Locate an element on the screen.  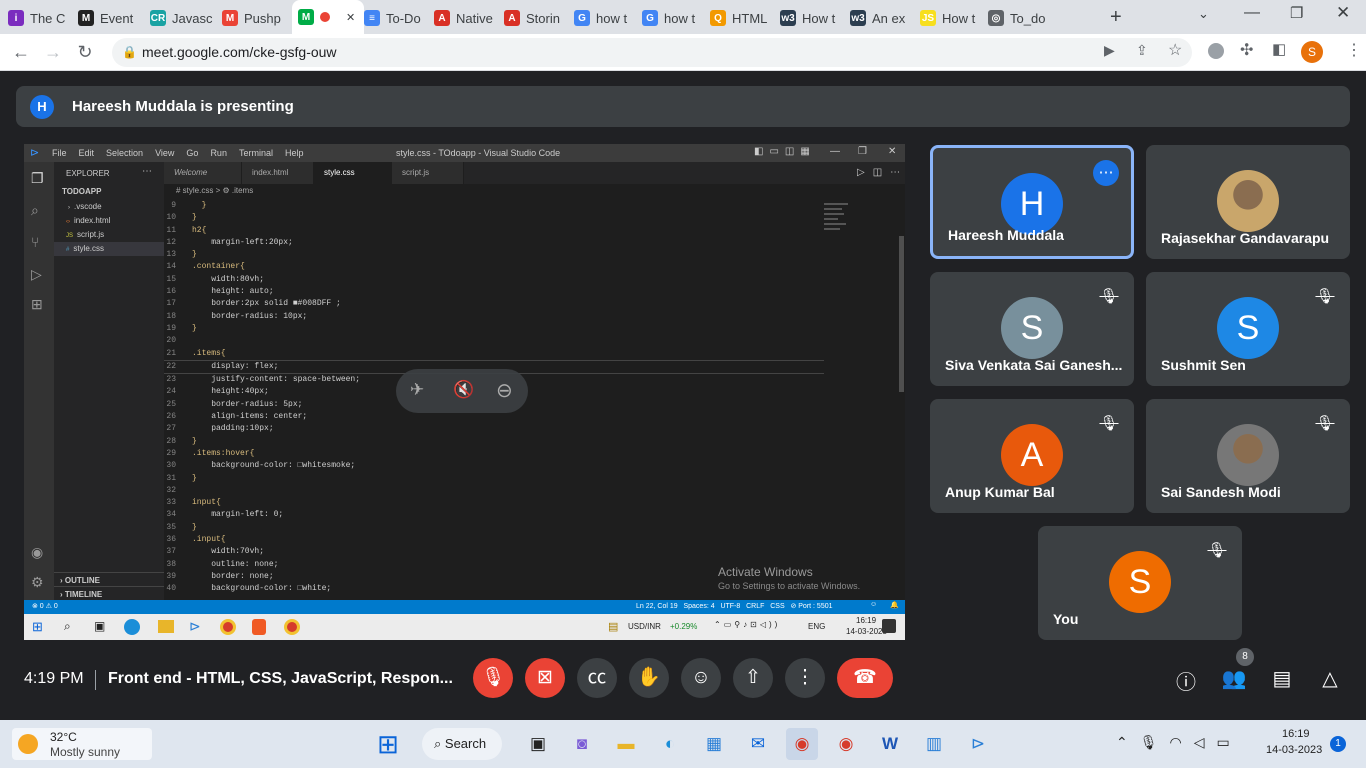
mute-audio-icon: 🔇 is located at coordinates (463, 390).